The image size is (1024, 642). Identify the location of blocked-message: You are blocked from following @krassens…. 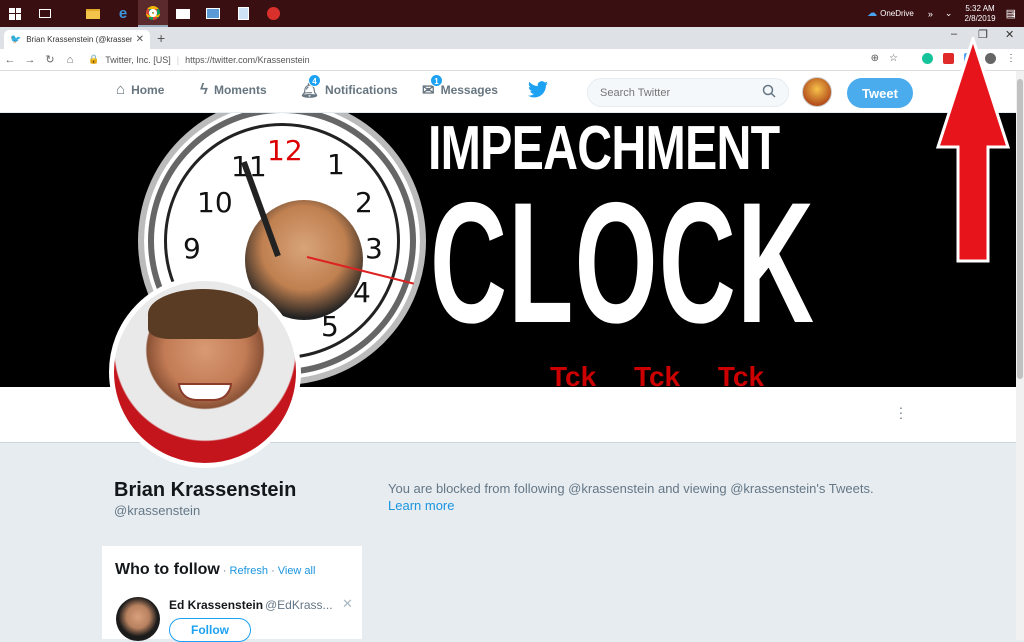
(631, 488).